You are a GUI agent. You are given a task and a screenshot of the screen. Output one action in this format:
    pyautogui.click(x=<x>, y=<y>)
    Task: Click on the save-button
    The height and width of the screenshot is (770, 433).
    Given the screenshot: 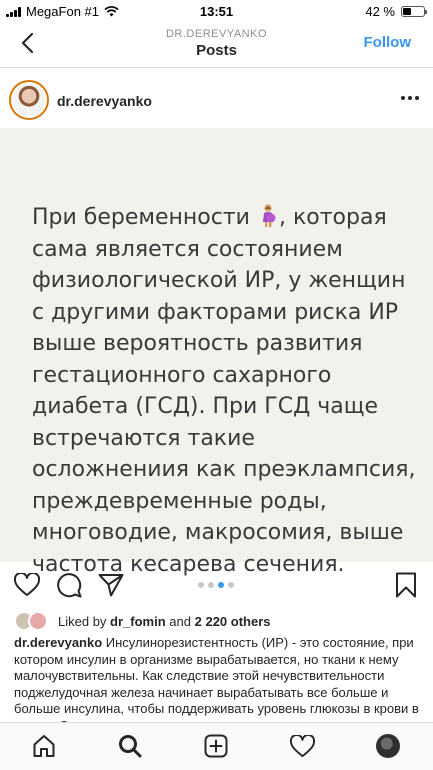 What is the action you would take?
    pyautogui.click(x=406, y=585)
    